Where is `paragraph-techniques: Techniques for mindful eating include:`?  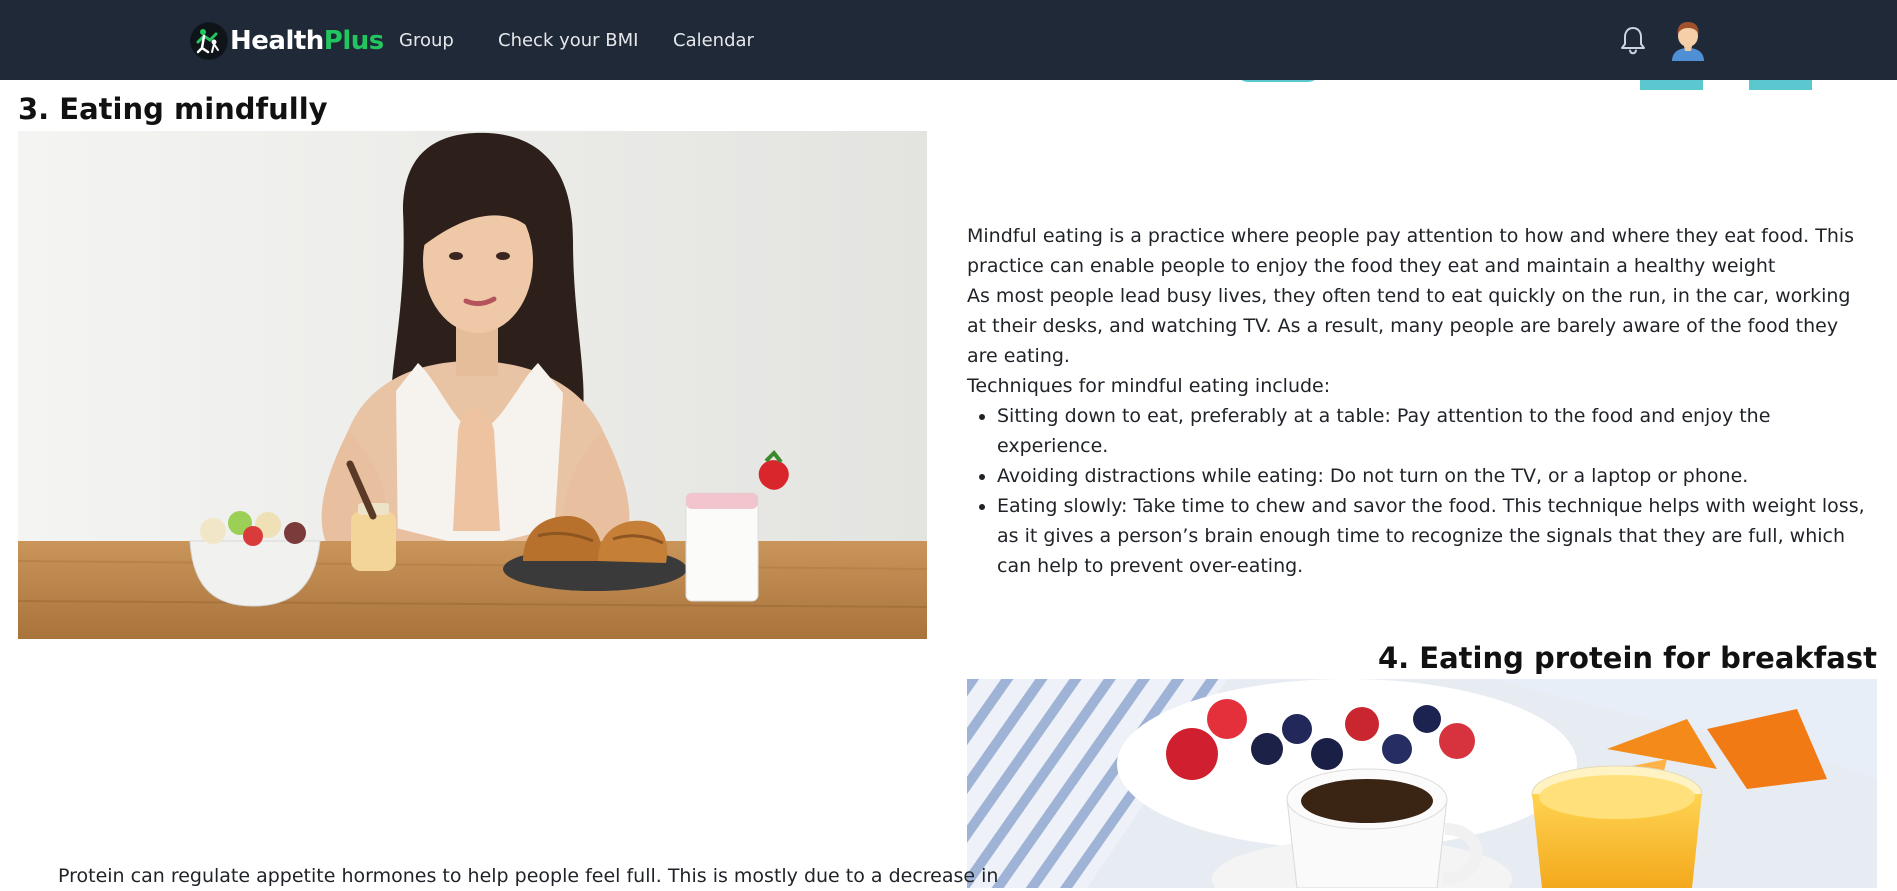
paragraph-techniques: Techniques for mindful eating include: is located at coordinates (1149, 386).